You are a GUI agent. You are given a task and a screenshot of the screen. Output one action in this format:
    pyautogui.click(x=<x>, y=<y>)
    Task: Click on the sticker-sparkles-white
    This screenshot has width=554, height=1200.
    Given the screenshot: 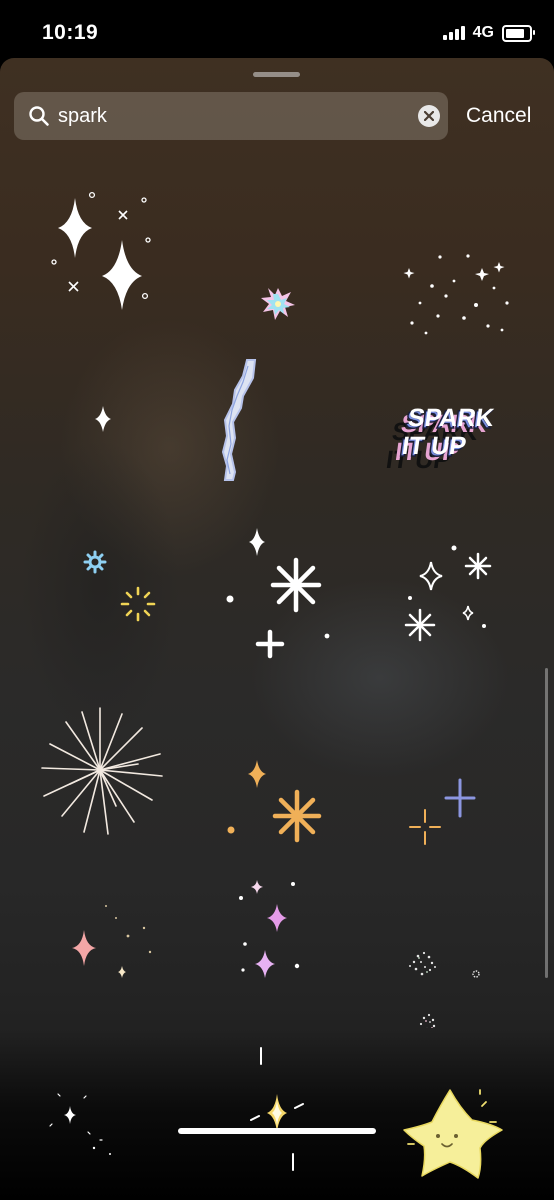 What is the action you would take?
    pyautogui.click(x=100, y=263)
    